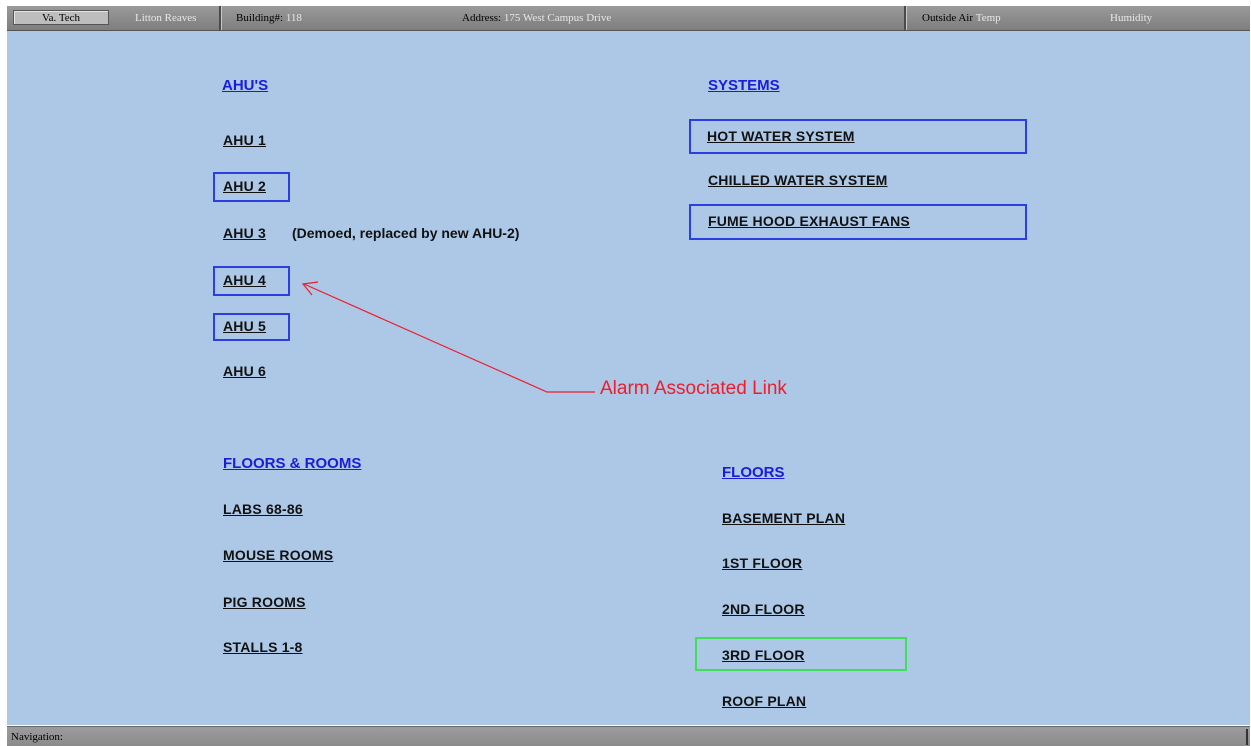 Image resolution: width=1251 pixels, height=746 pixels. What do you see at coordinates (763, 655) in the screenshot?
I see `3rd-floor-link: 3RD FLOOR` at bounding box center [763, 655].